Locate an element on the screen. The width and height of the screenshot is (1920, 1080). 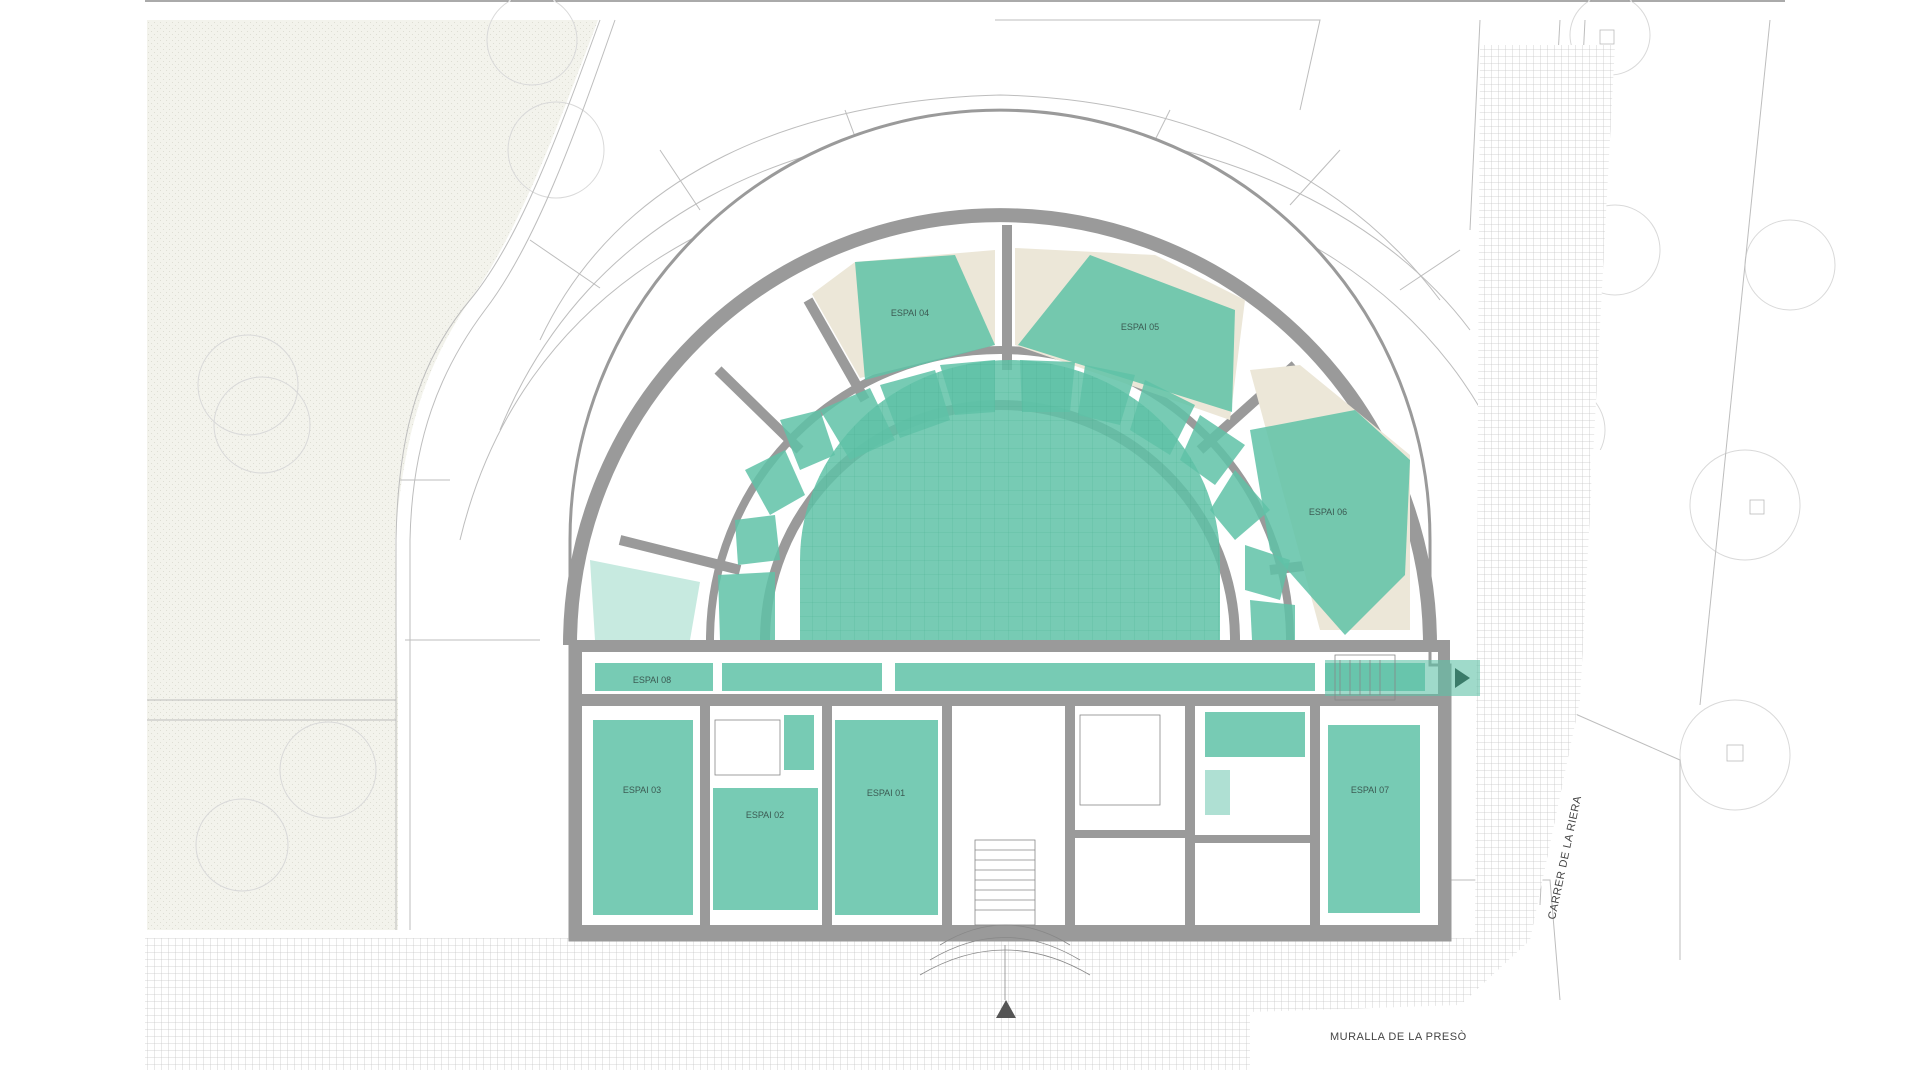
espai-07-area is located at coordinates (1374, 819).